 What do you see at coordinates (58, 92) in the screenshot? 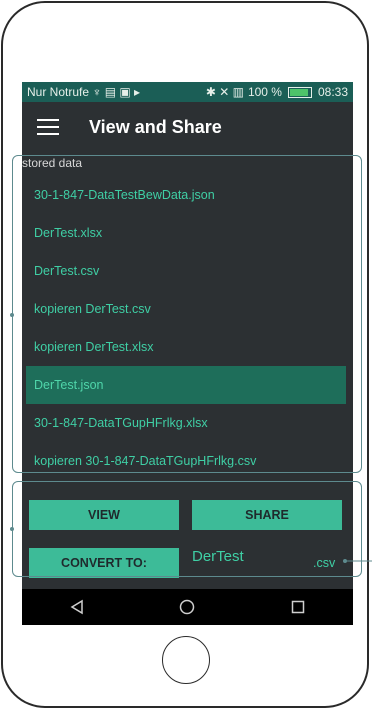
I see `carrier-text: Nur Notrufe` at bounding box center [58, 92].